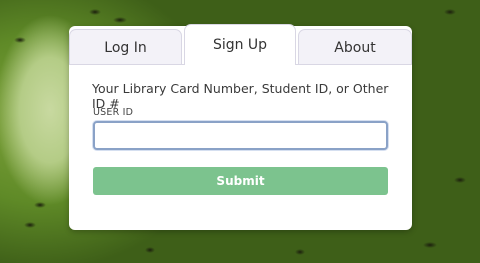  I want to click on tab-sign-up-label: Sign Up, so click(240, 45).